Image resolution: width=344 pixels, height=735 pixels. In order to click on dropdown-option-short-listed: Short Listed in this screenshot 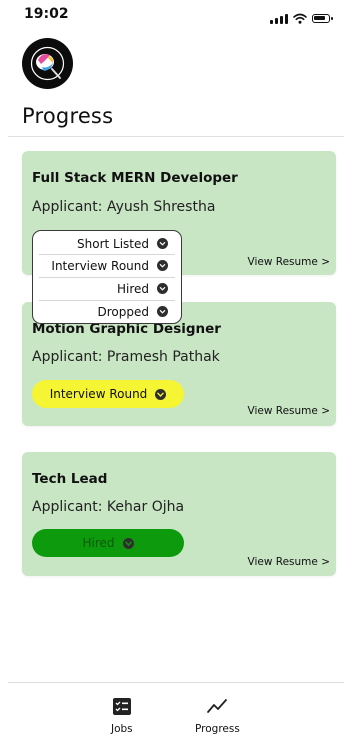, I will do `click(107, 244)`.